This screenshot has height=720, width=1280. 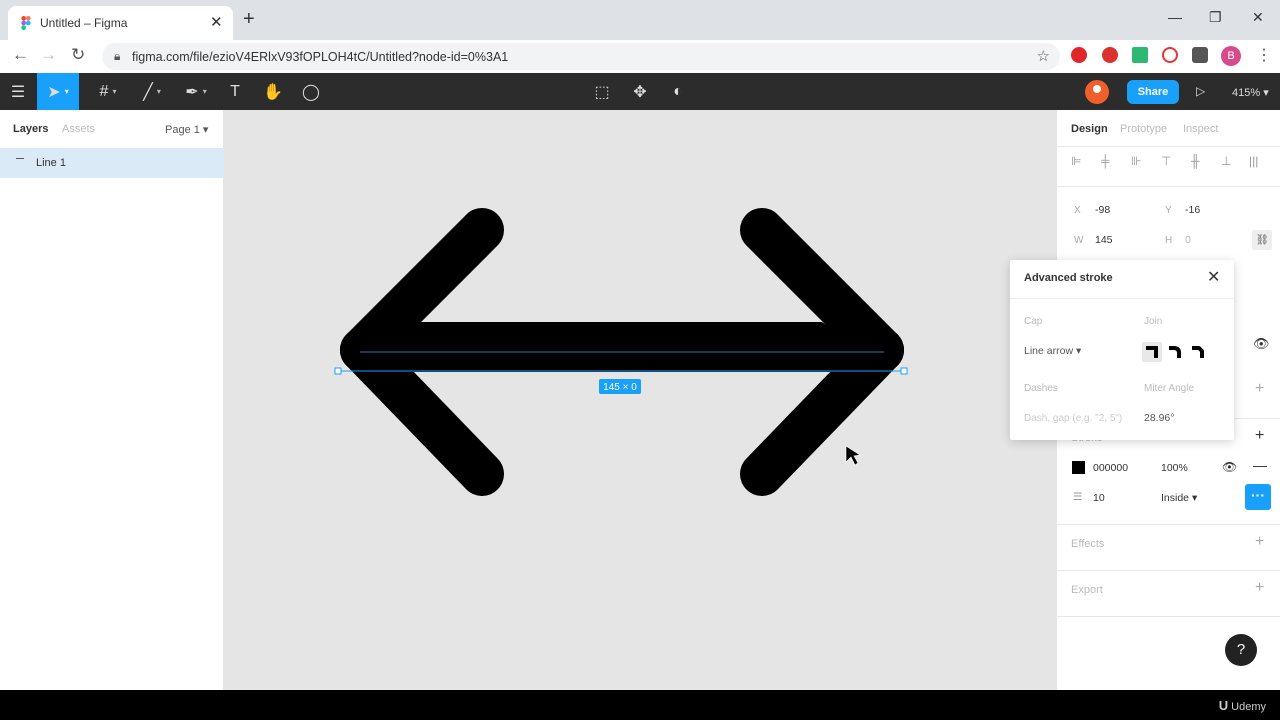 What do you see at coordinates (30, 129) in the screenshot?
I see `tab-layers: Layers` at bounding box center [30, 129].